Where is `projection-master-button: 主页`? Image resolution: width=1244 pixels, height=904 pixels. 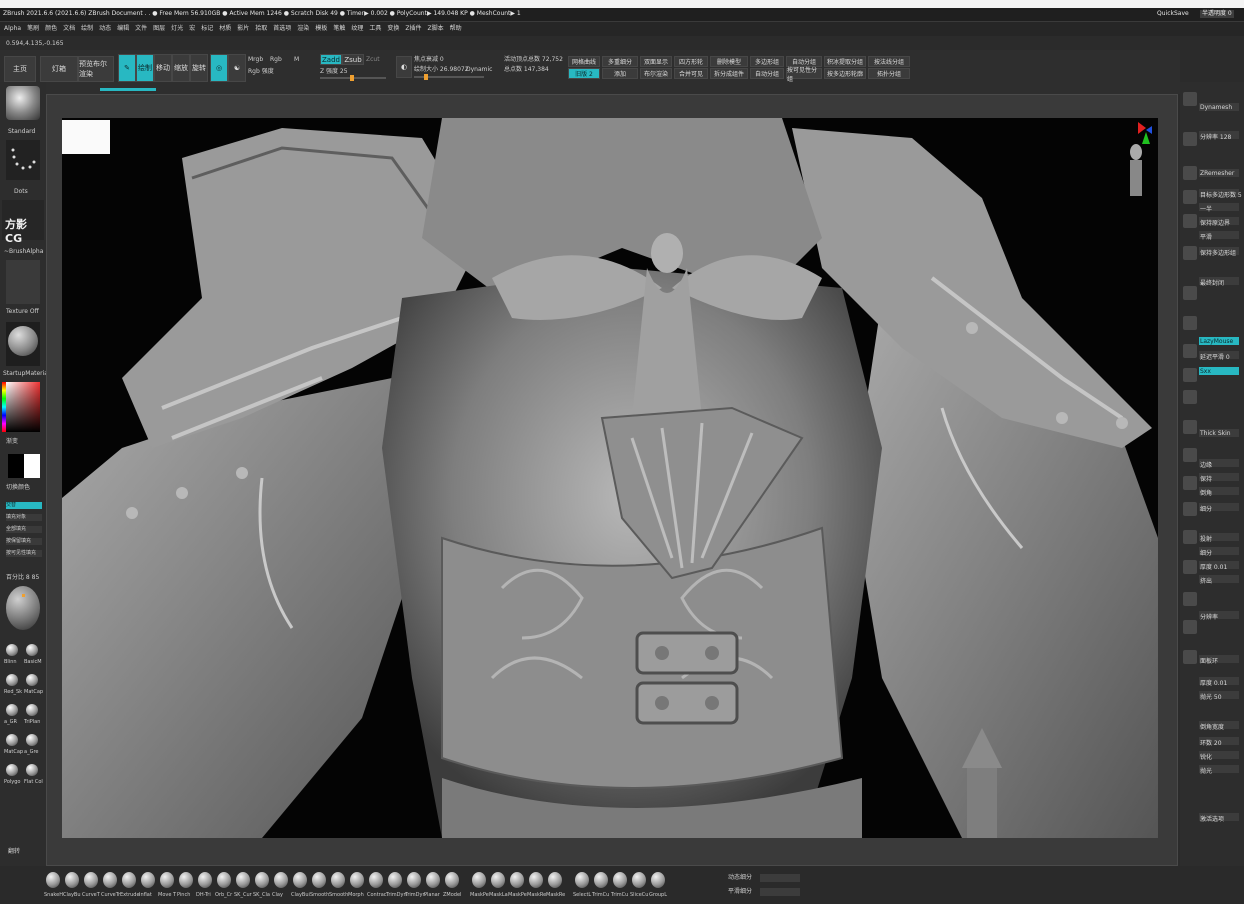
projection-master-button: 主页 is located at coordinates (20, 69).